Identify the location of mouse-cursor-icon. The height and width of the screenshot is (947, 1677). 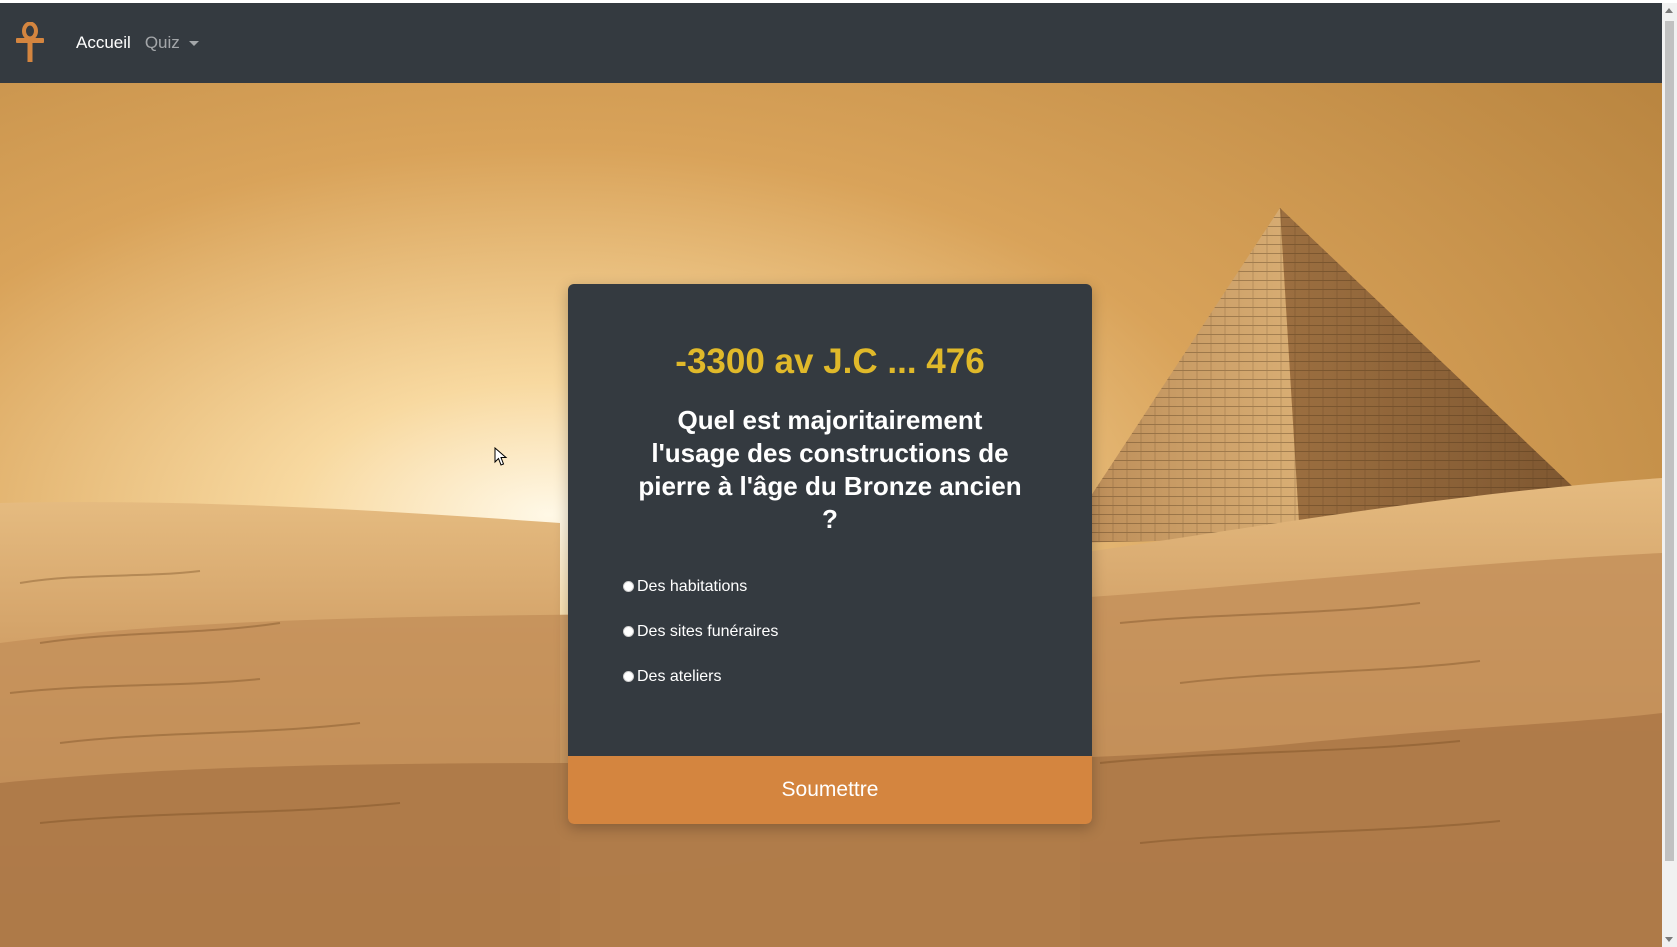
(501, 456).